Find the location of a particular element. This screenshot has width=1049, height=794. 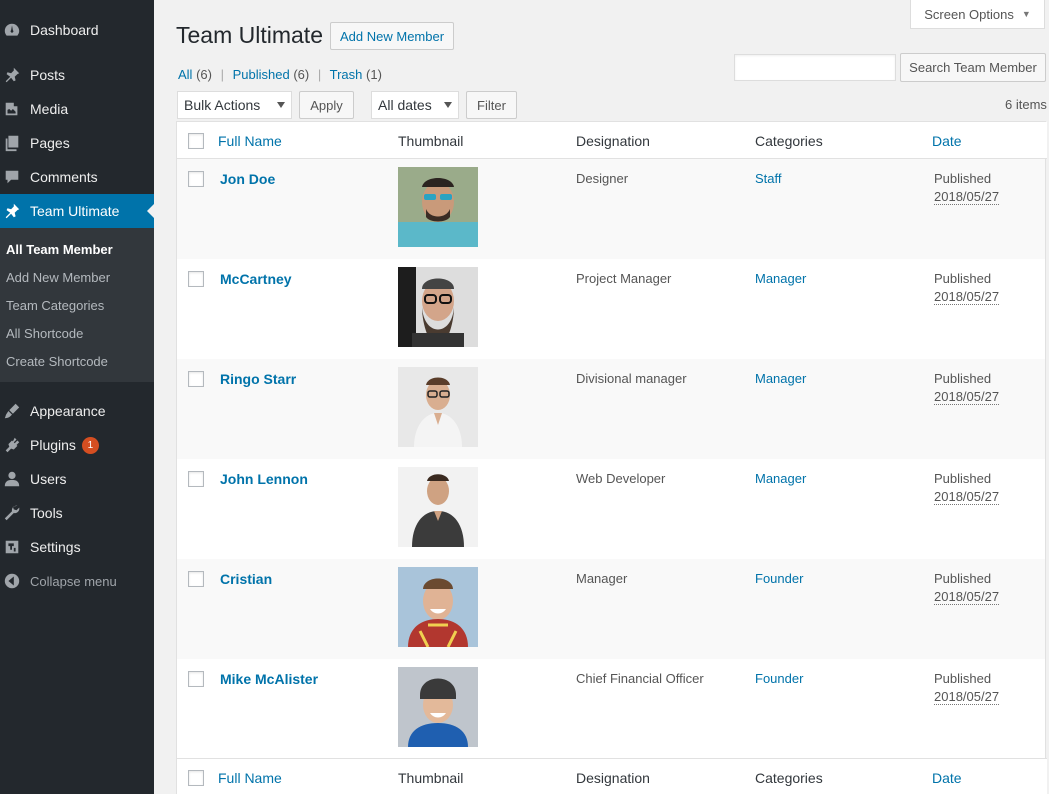

menu-appearance: Appearance is located at coordinates (77, 411).